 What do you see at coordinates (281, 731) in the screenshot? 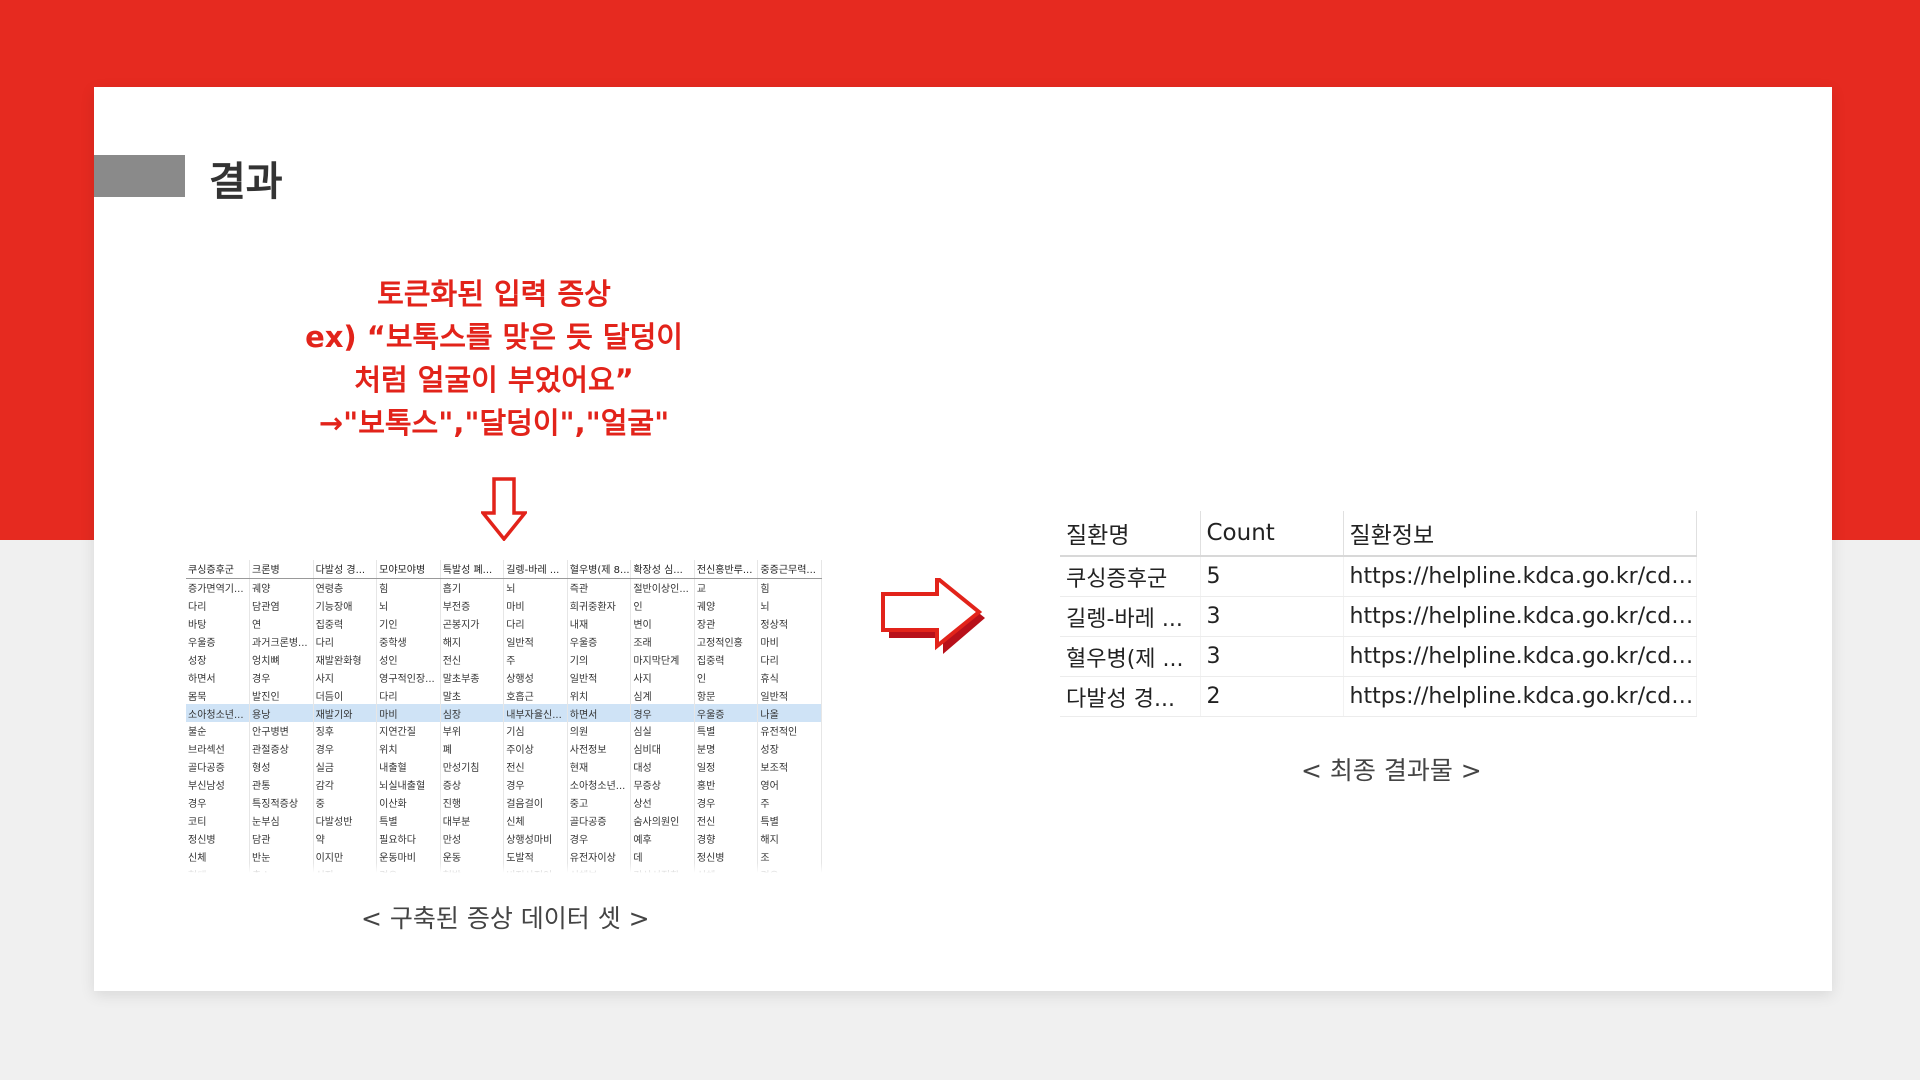
I see `dataset-cell: 안구병변` at bounding box center [281, 731].